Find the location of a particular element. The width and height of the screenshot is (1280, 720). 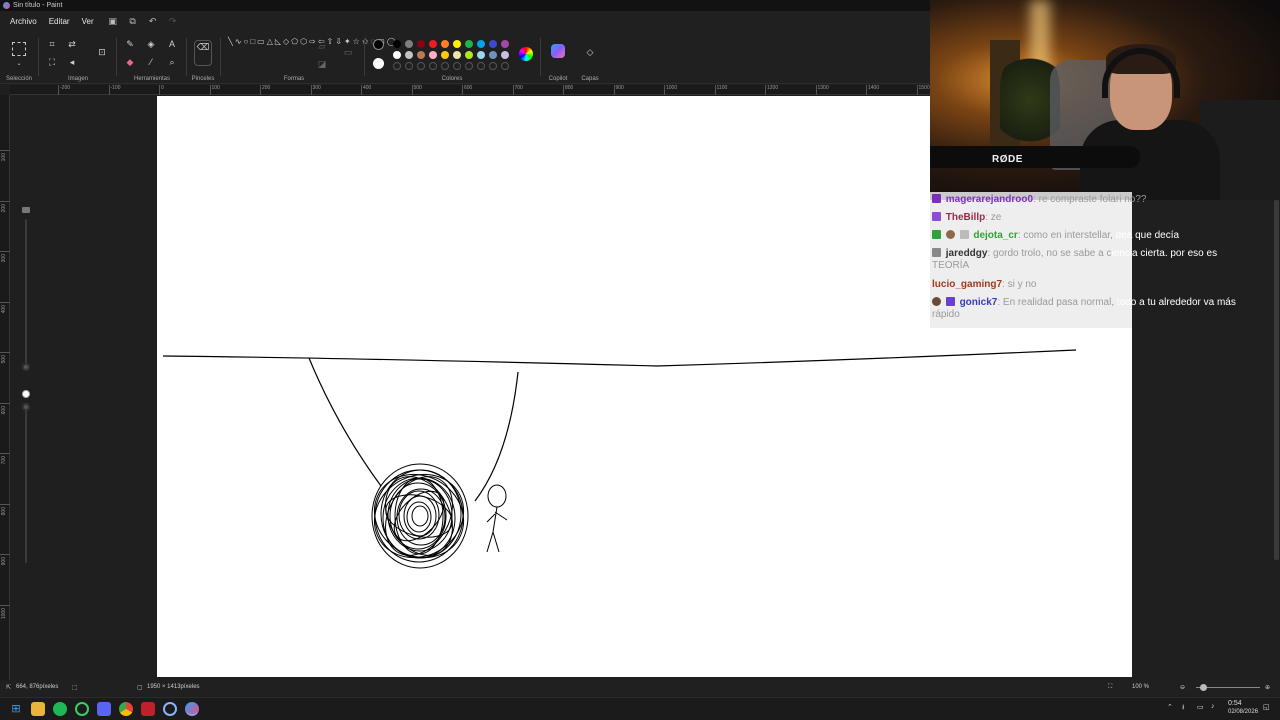

scribble-ball is located at coordinates (420, 516).